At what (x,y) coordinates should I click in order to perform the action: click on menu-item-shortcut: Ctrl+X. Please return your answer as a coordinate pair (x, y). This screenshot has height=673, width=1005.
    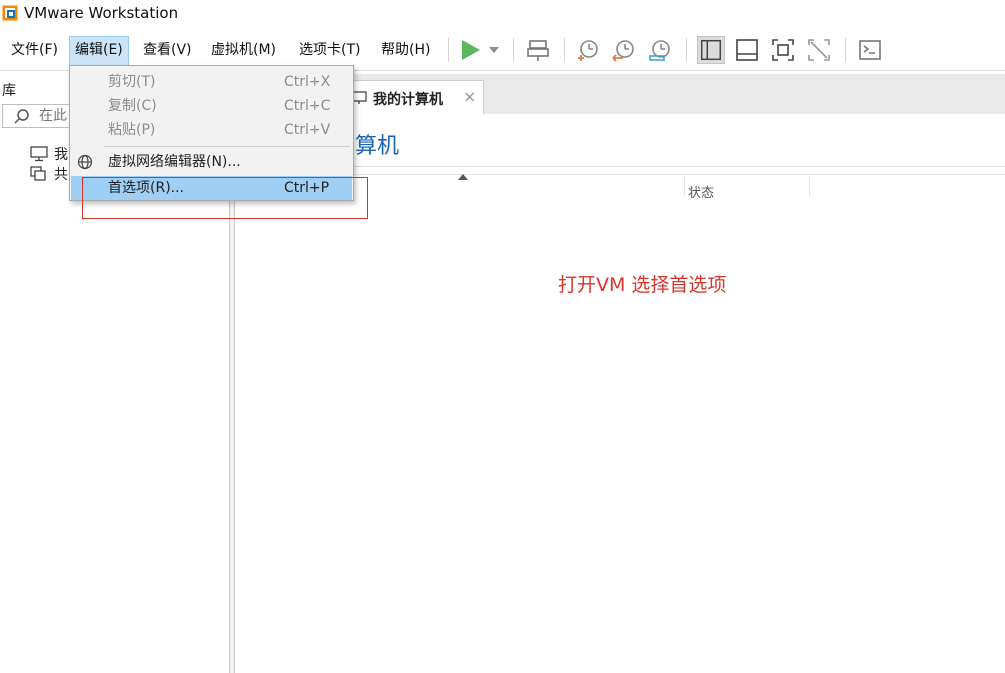
    Looking at the image, I should click on (307, 82).